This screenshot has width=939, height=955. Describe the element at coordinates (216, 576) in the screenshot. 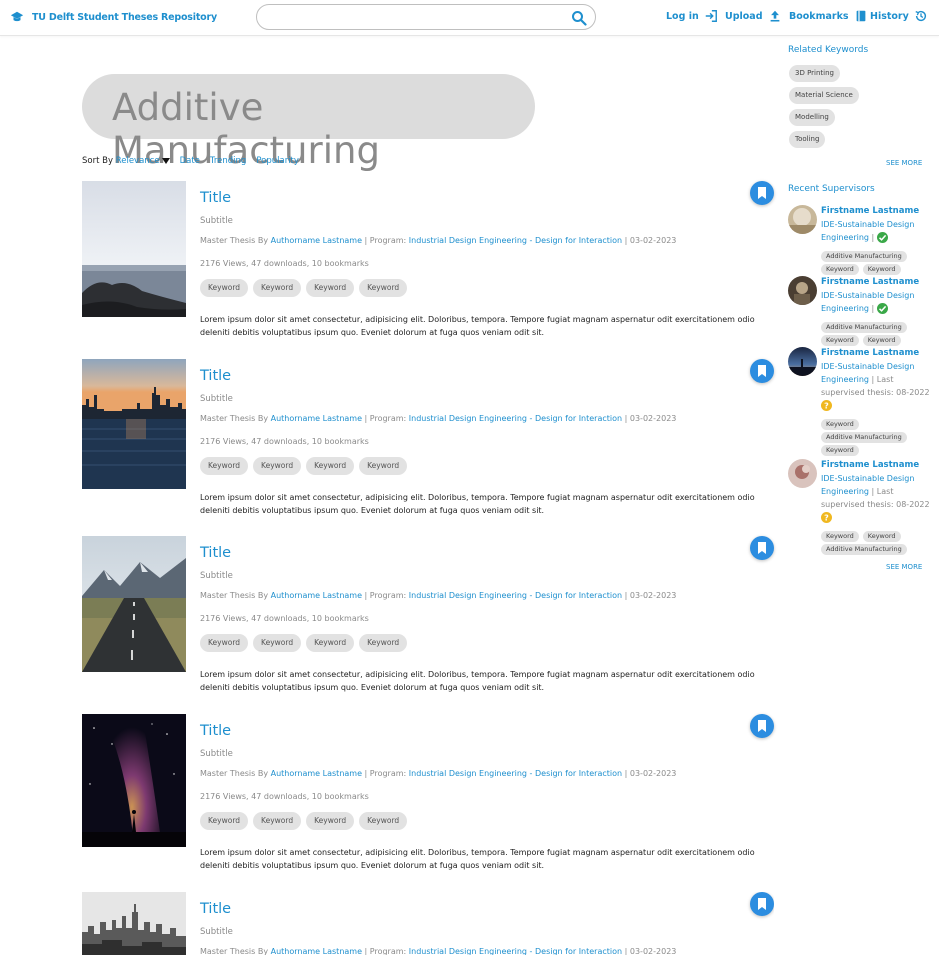

I see `result-subtitle: Subtitle` at that location.